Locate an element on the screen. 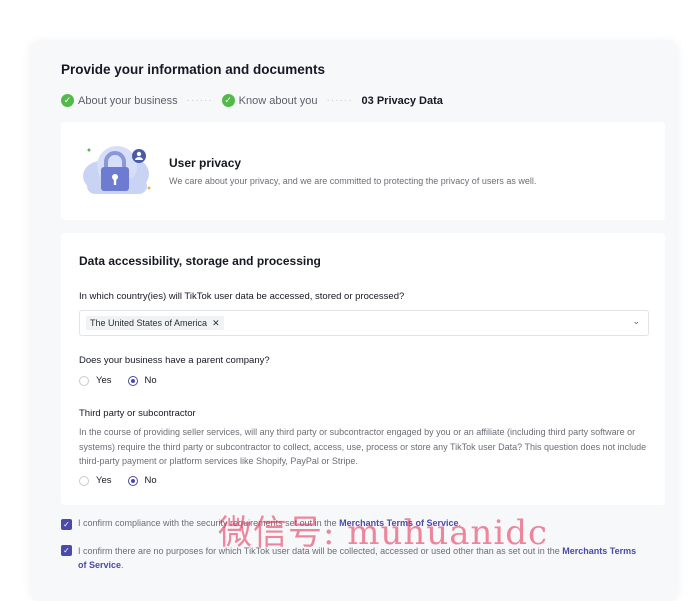 This screenshot has height=601, width=690. step-know-about-you: Know about you is located at coordinates (278, 101).